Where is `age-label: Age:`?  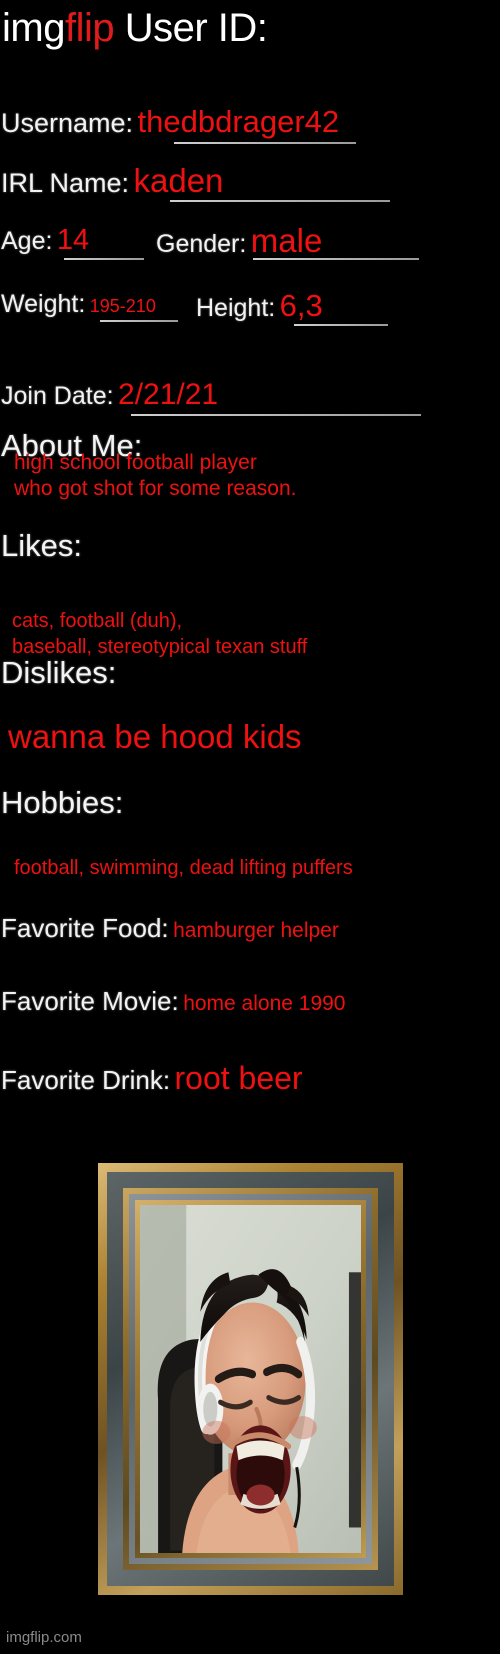
age-label: Age: is located at coordinates (27, 241).